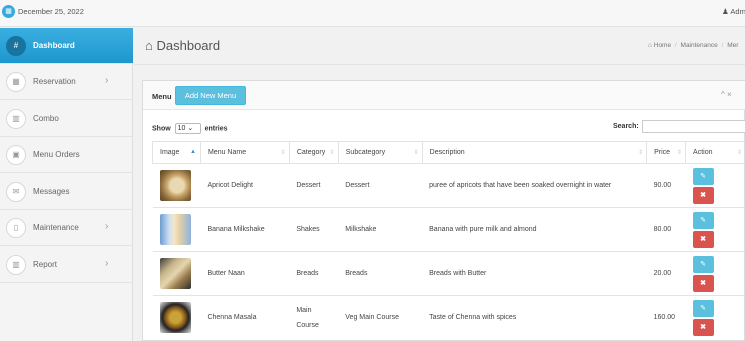  What do you see at coordinates (54, 81) in the screenshot?
I see `sidebar-item-label: Reservation` at bounding box center [54, 81].